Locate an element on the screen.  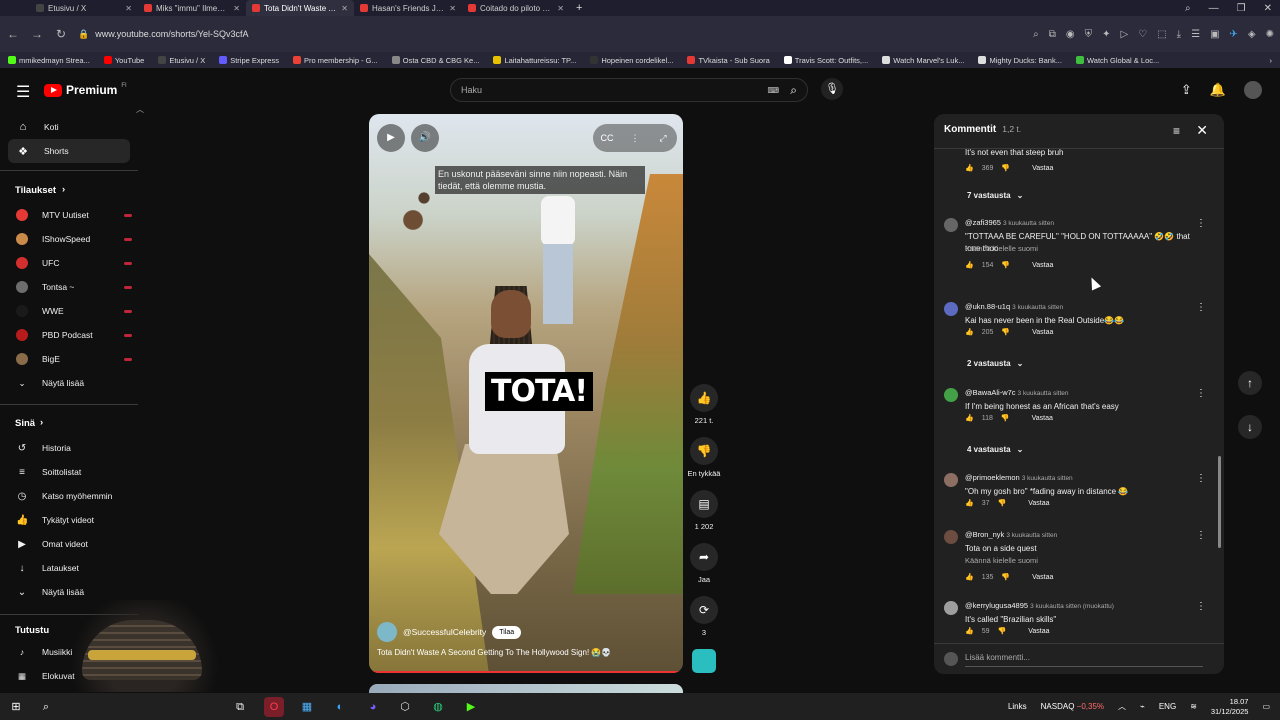
tab-close-icon: ✕ is located at coordinates (452, 8).